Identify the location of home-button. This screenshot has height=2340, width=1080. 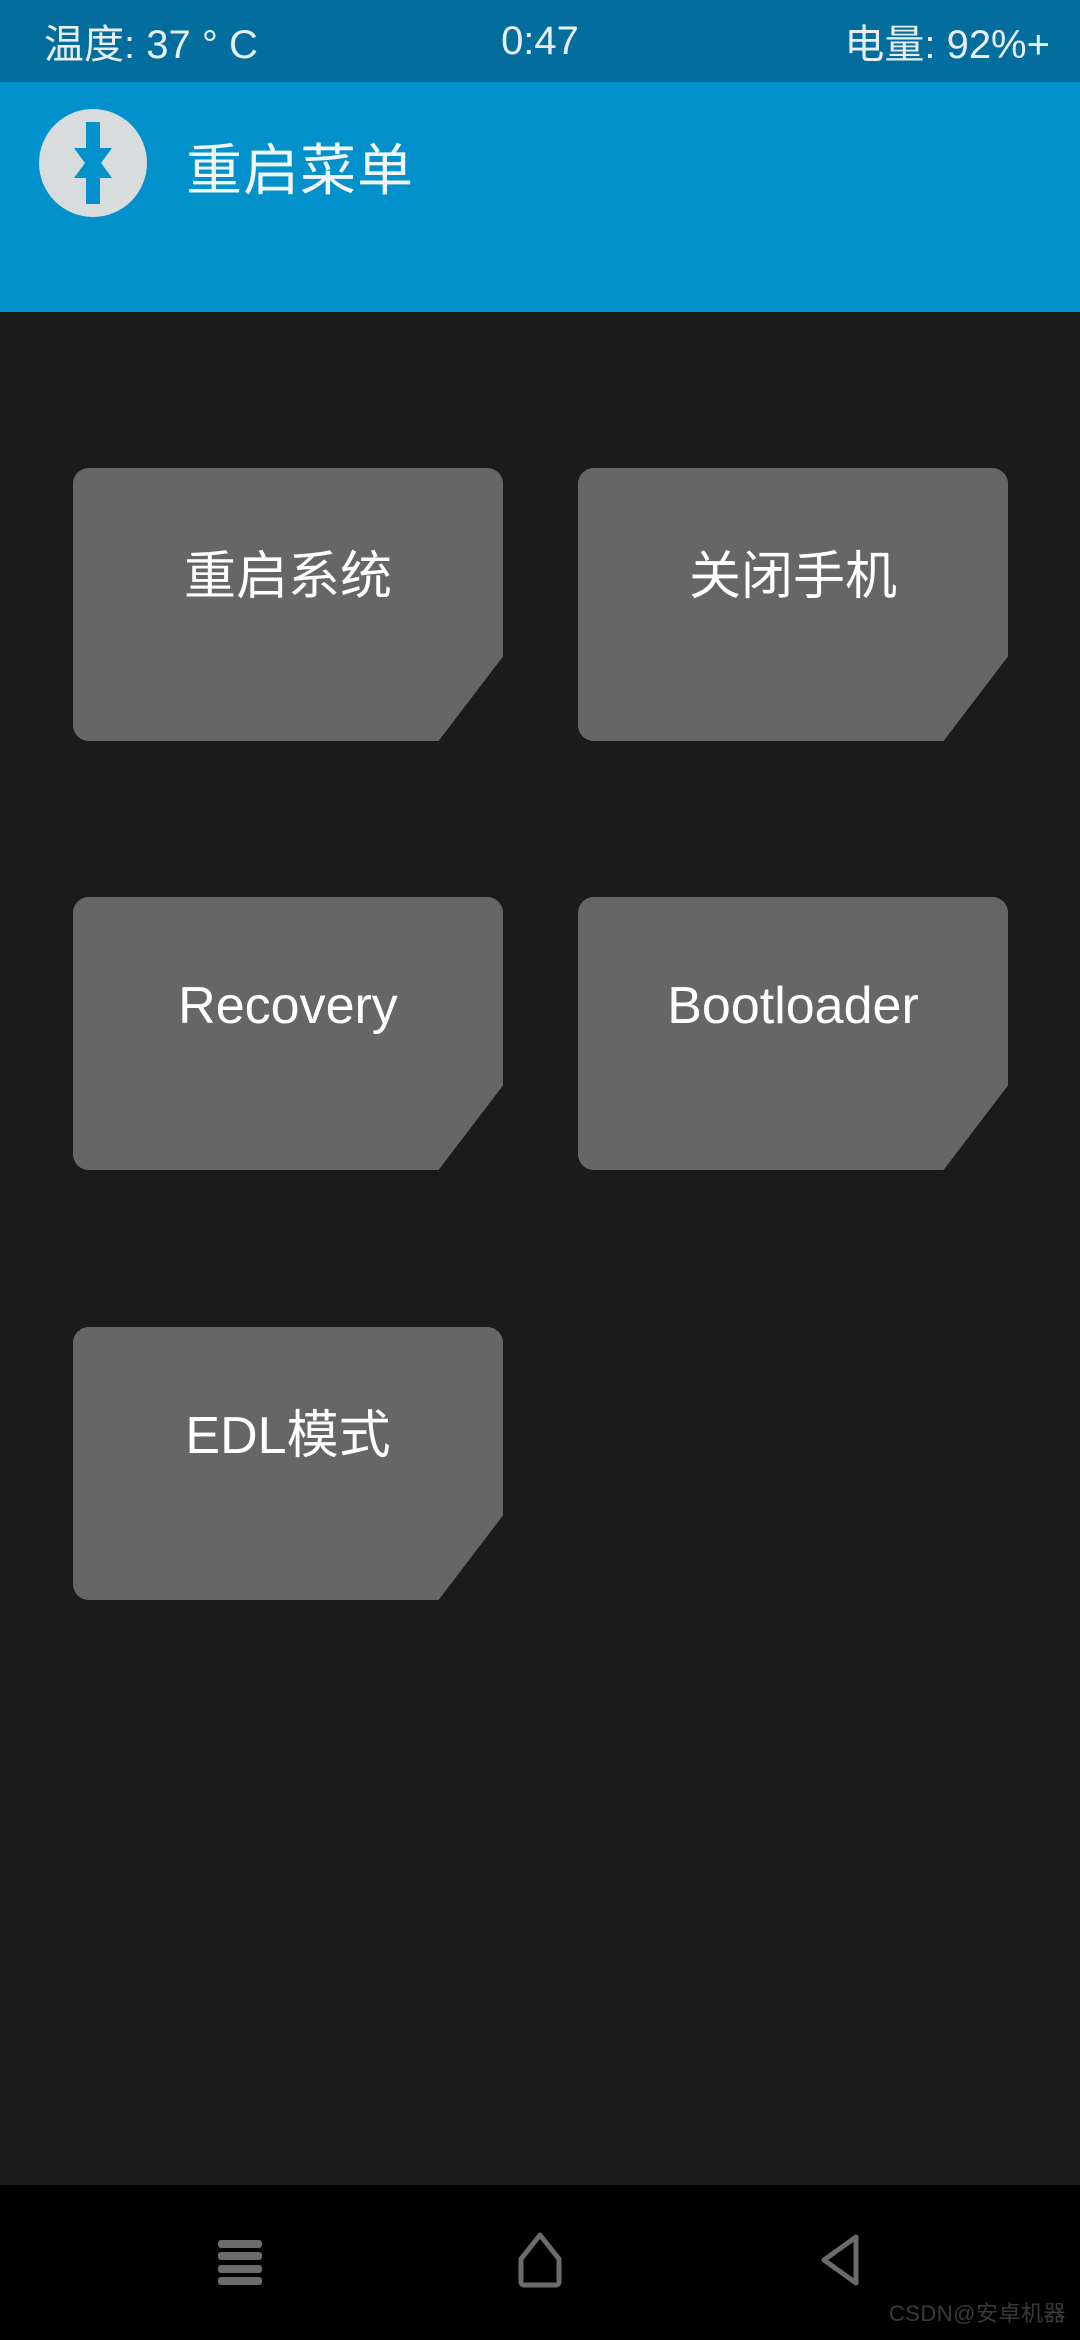
(540, 2262).